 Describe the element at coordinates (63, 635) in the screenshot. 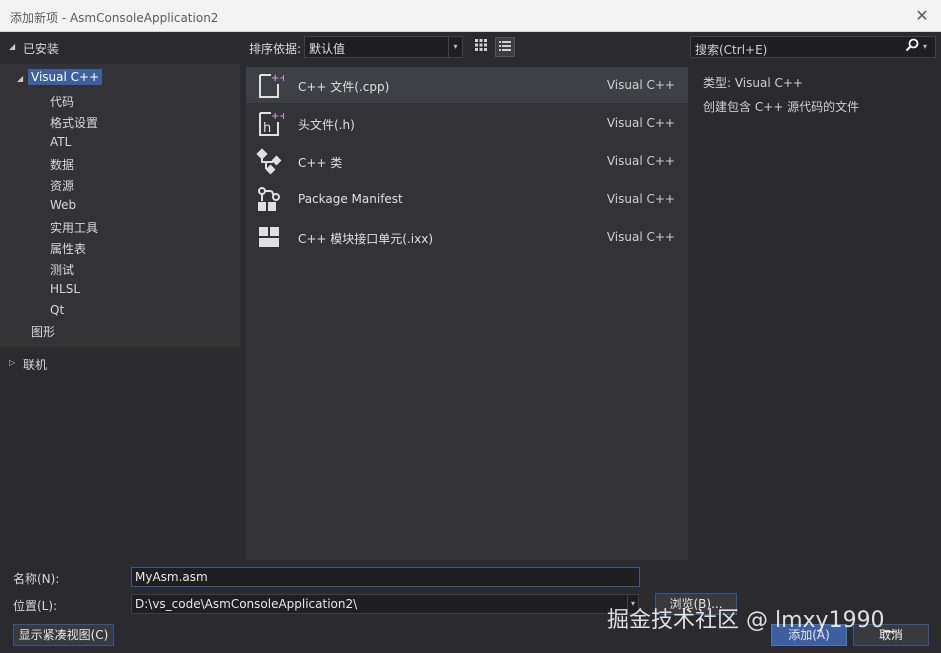

I see `compact-view-button: 显示紧凑视图(C)` at that location.